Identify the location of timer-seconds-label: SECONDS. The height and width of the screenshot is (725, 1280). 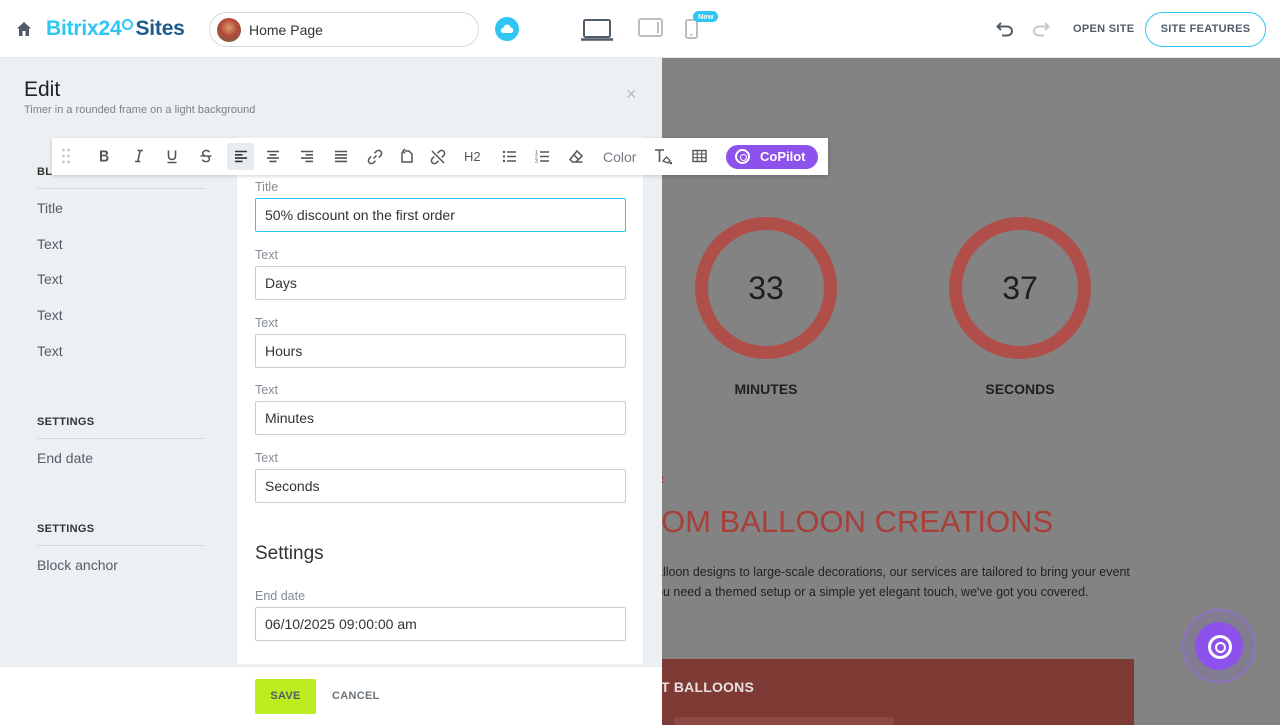
(1020, 389).